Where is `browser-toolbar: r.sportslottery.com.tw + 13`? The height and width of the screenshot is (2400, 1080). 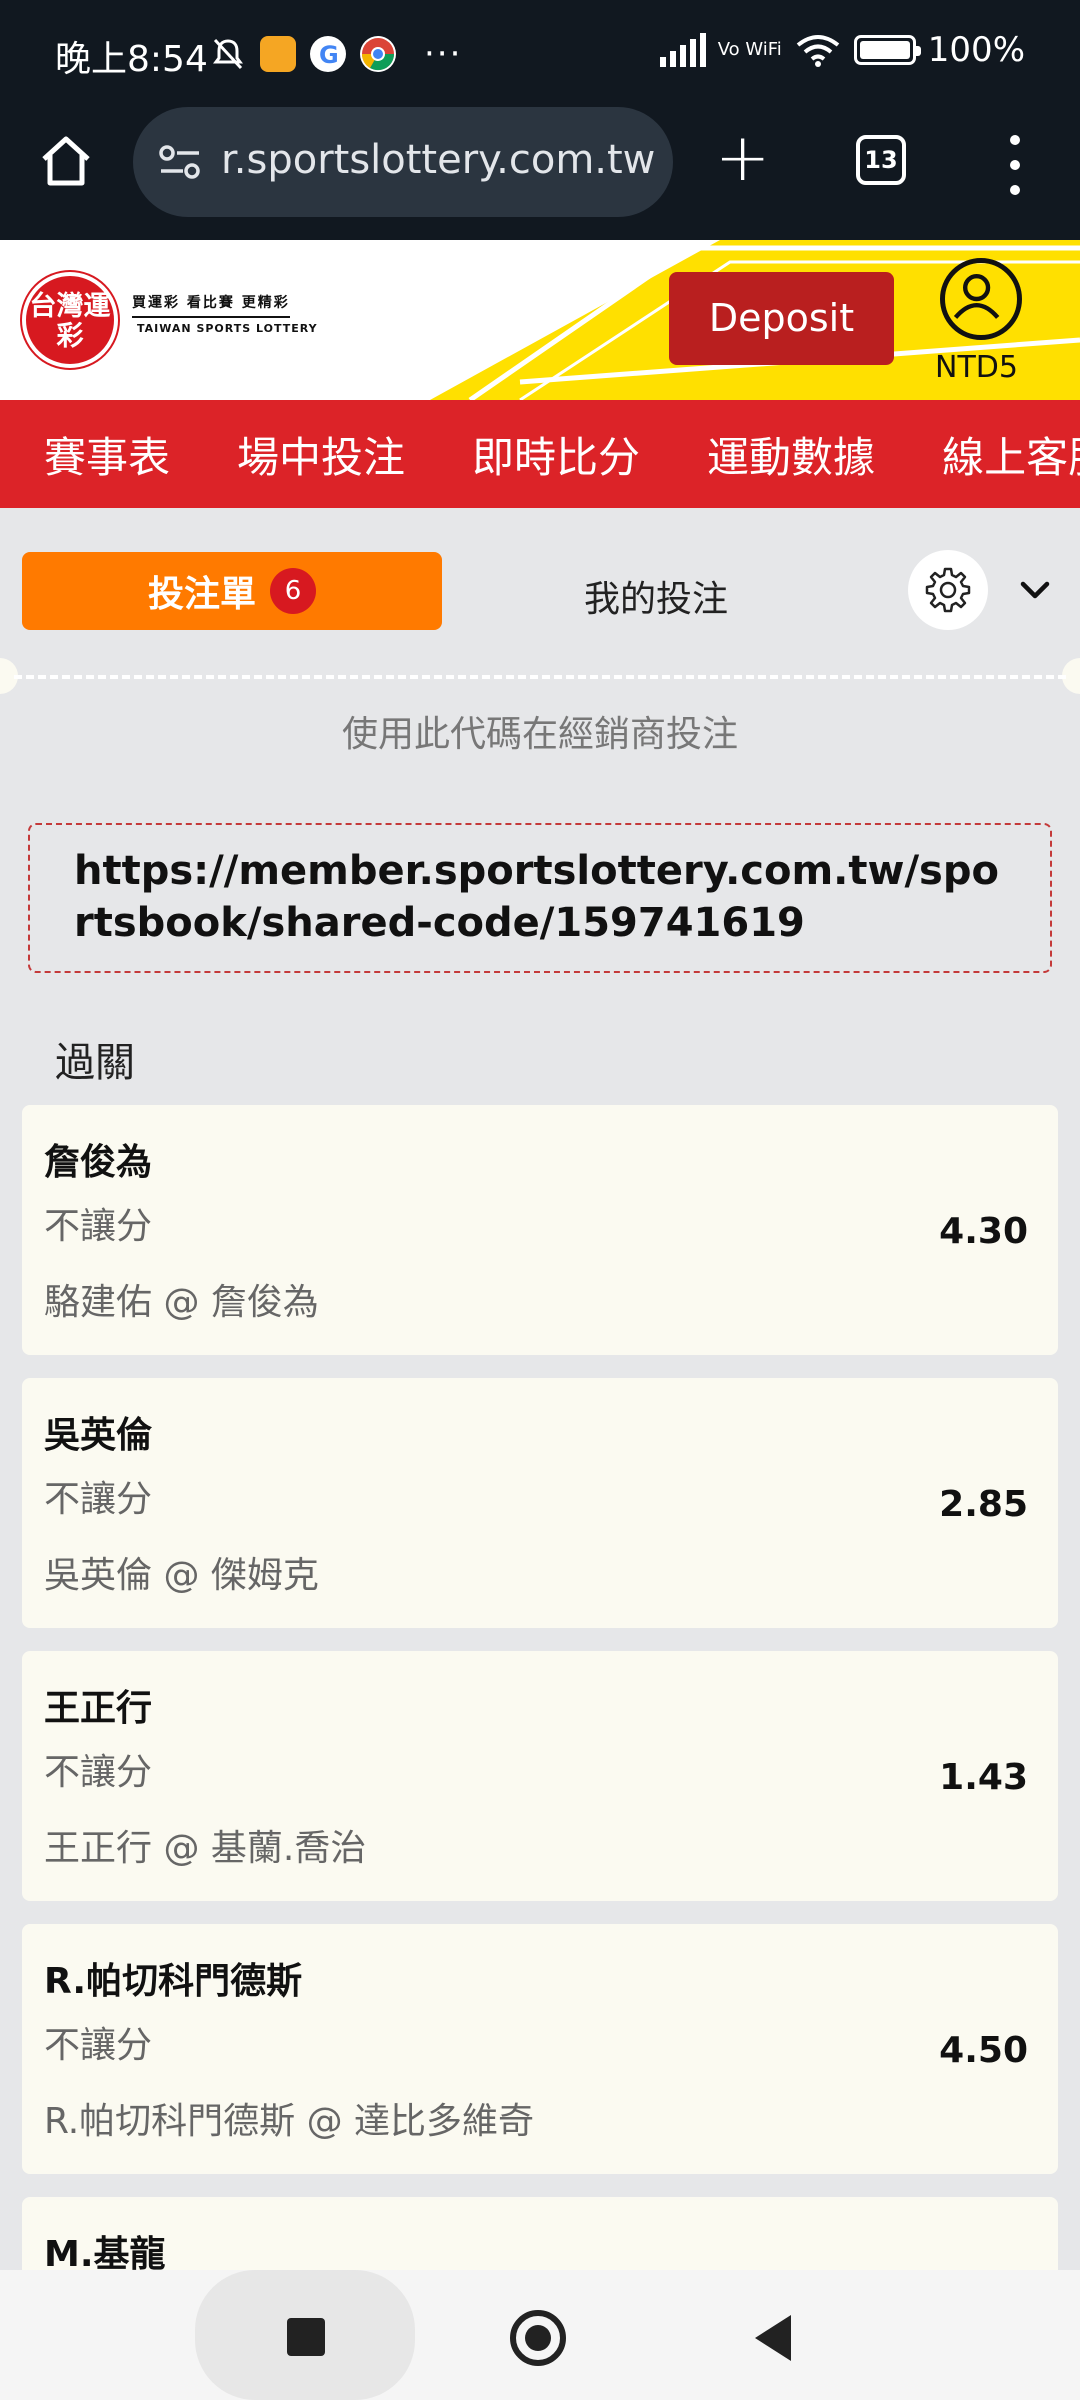 browser-toolbar: r.sportslottery.com.tw + 13 is located at coordinates (540, 172).